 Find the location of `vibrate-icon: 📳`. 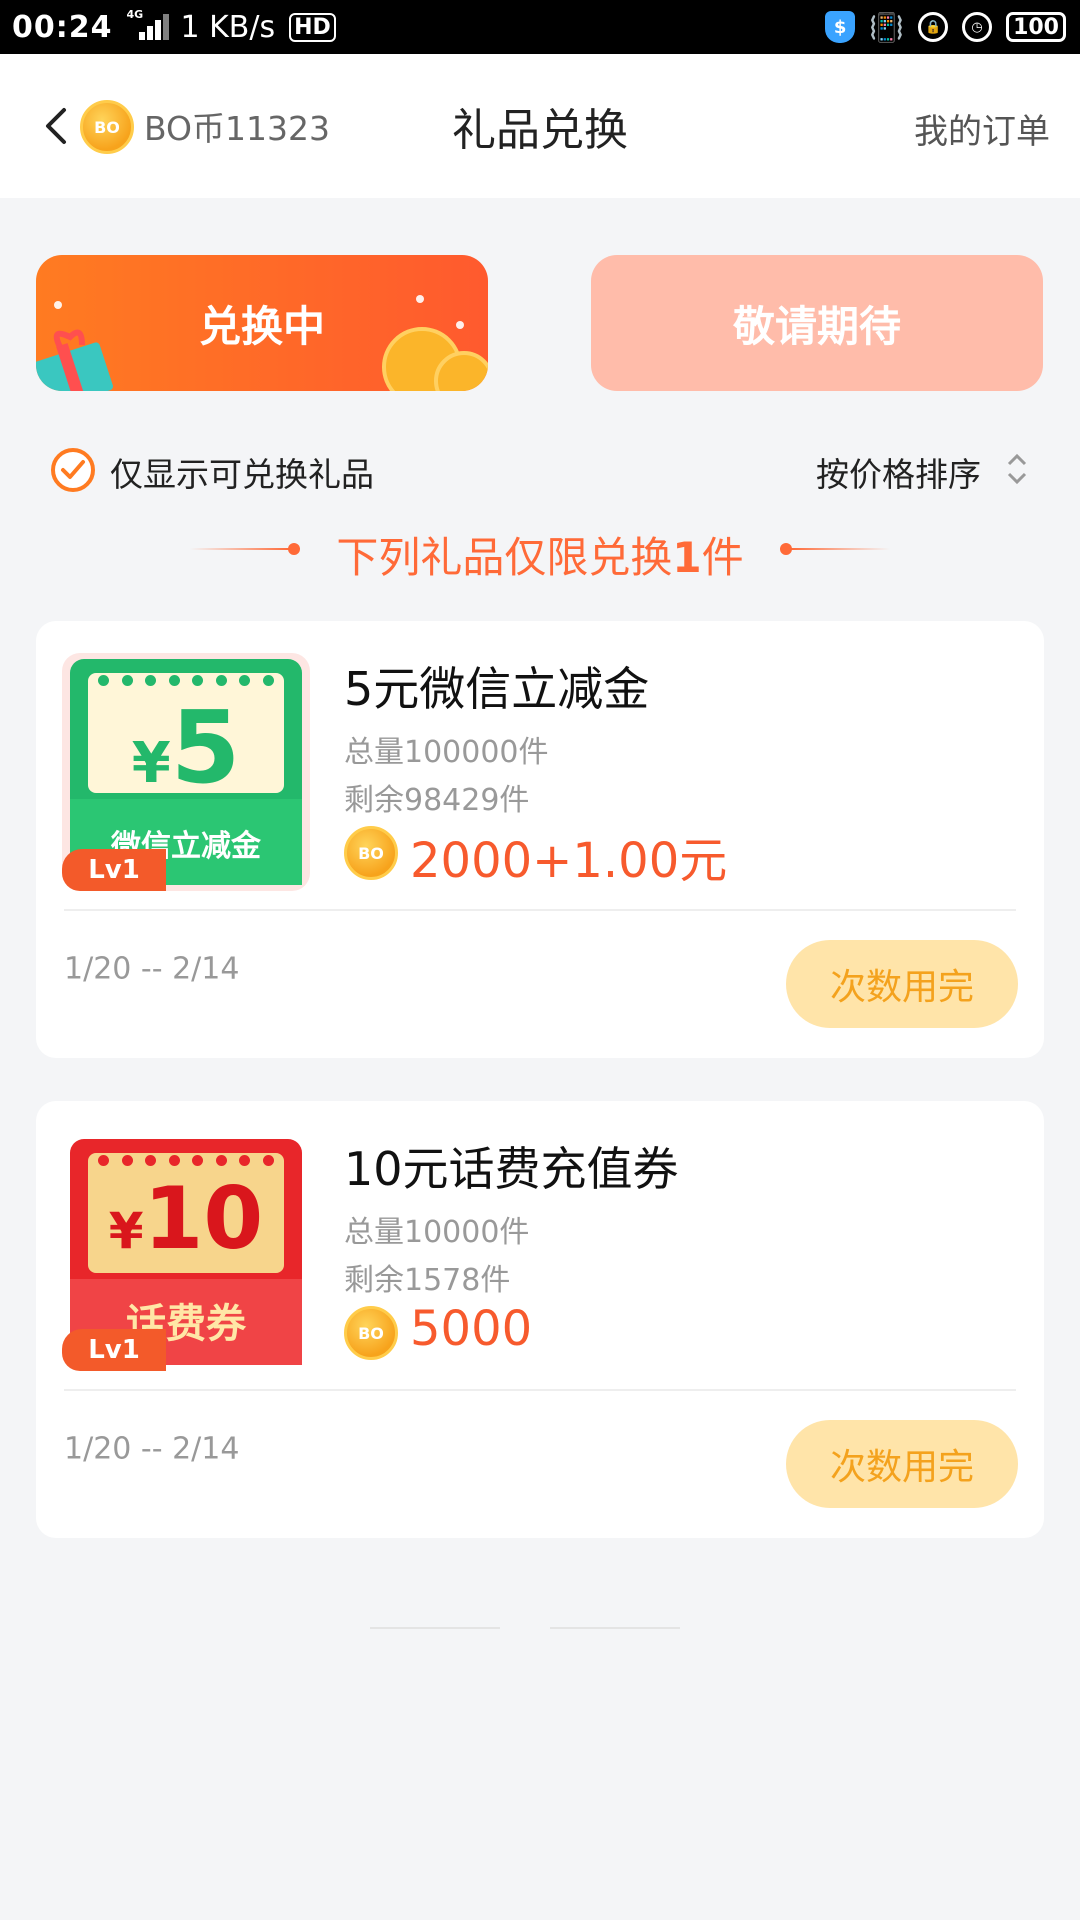

vibrate-icon: 📳 is located at coordinates (887, 27).